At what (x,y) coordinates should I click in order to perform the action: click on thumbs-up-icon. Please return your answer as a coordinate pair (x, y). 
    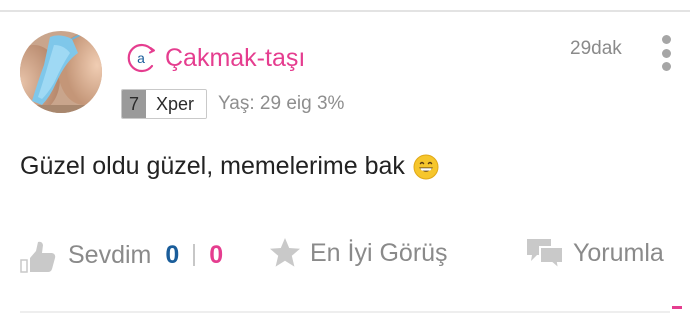
    Looking at the image, I should click on (38, 257).